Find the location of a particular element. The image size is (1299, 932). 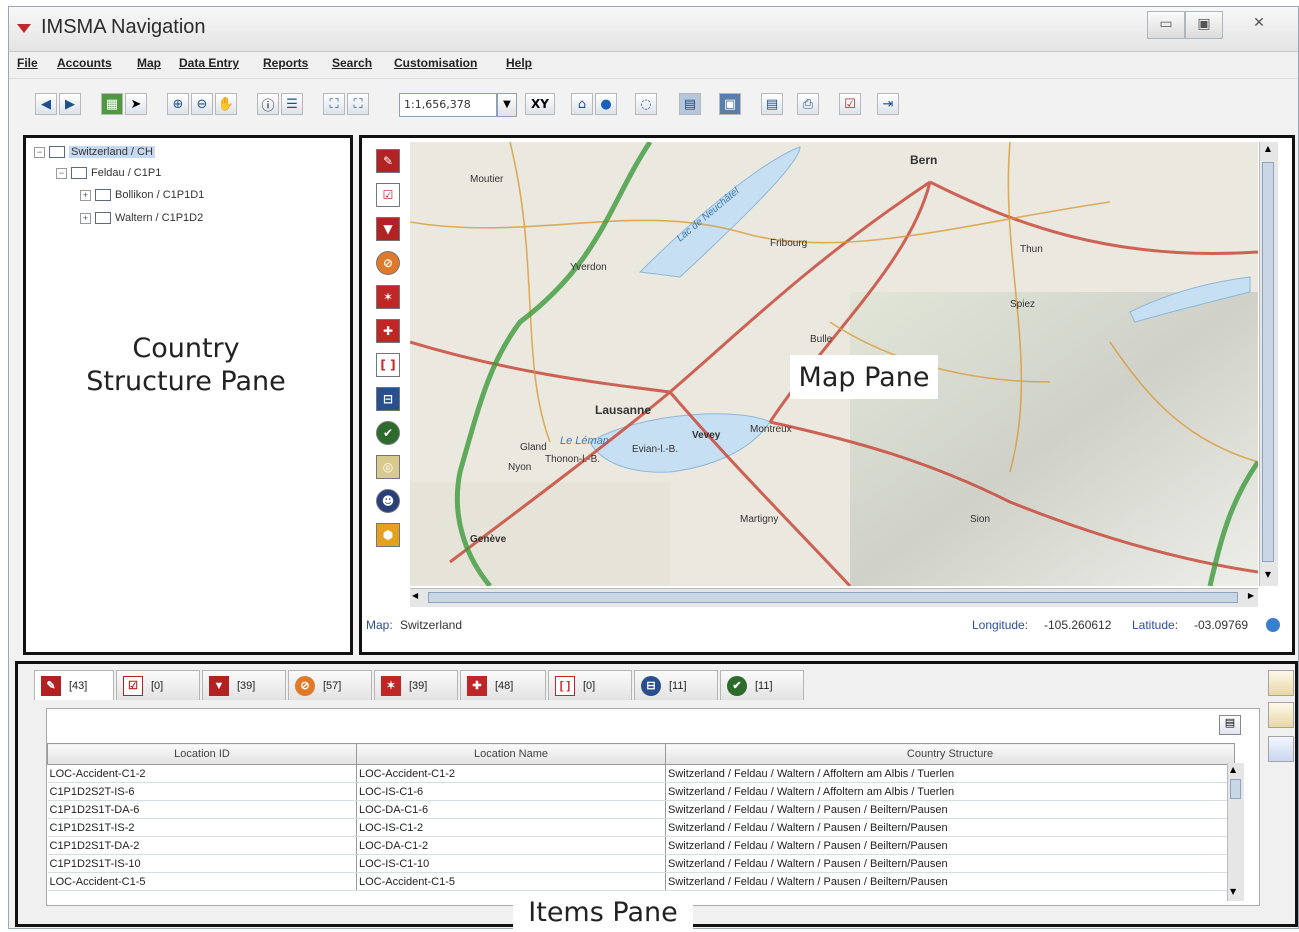

xy-goto-button: XY is located at coordinates (540, 104).